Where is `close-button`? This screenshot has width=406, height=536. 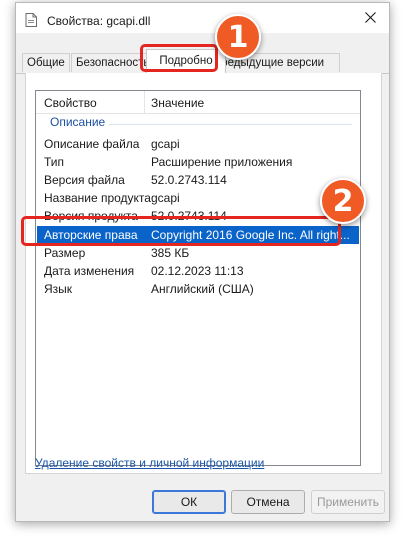 close-button is located at coordinates (370, 19).